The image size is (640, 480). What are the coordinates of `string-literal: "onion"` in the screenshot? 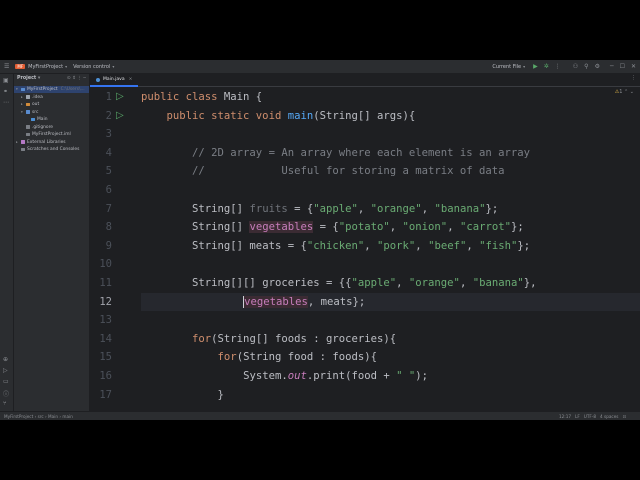 It's located at (425, 227).